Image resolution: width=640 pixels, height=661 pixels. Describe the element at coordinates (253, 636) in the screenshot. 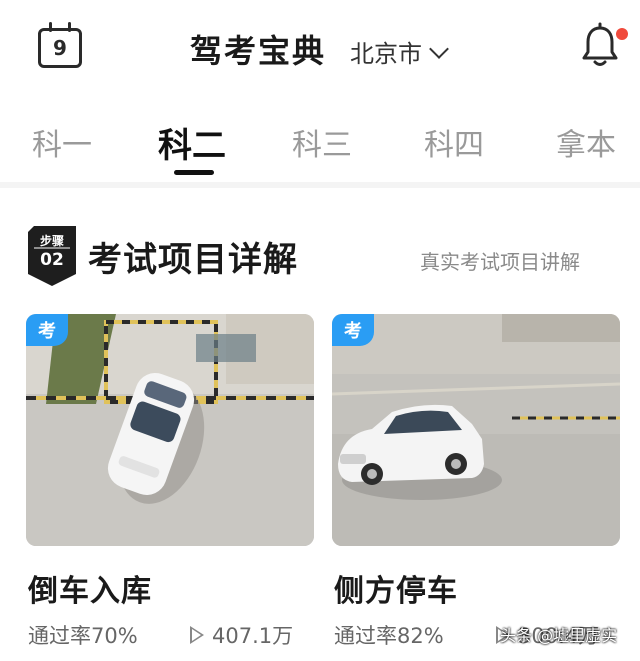

I see `view-count-value: 407.1万` at that location.